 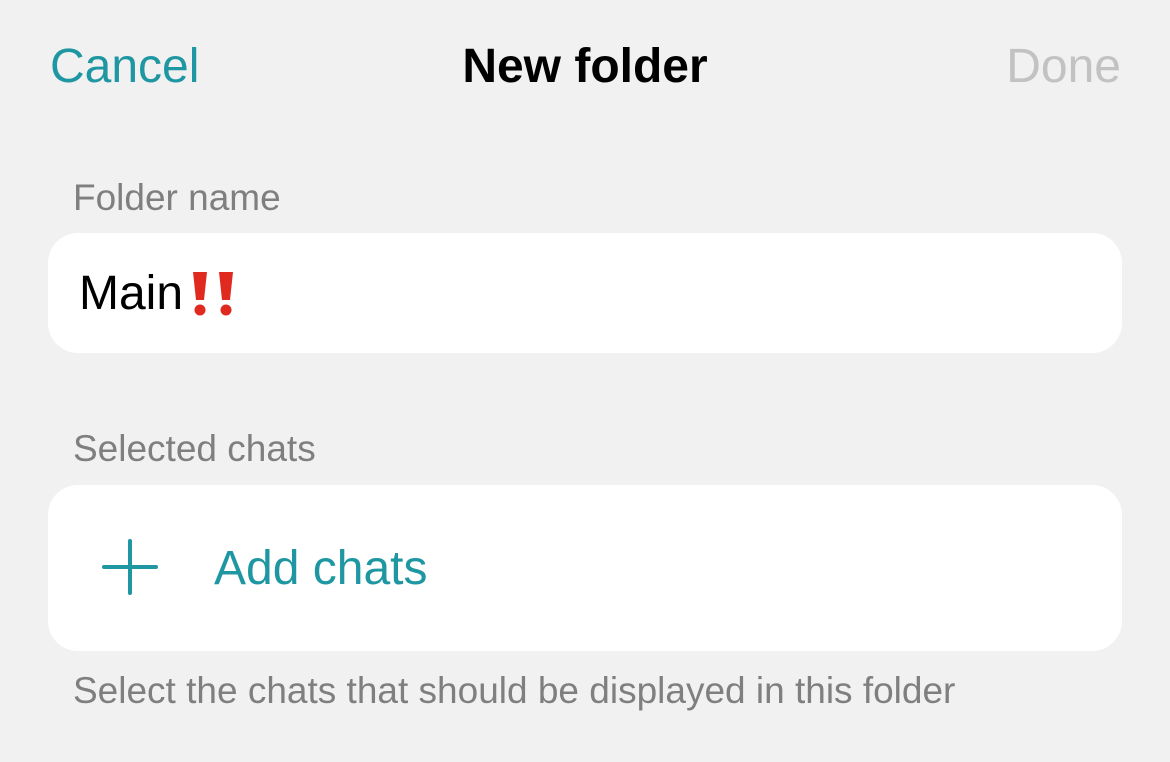 I want to click on folder-name-input: Main, so click(x=160, y=293).